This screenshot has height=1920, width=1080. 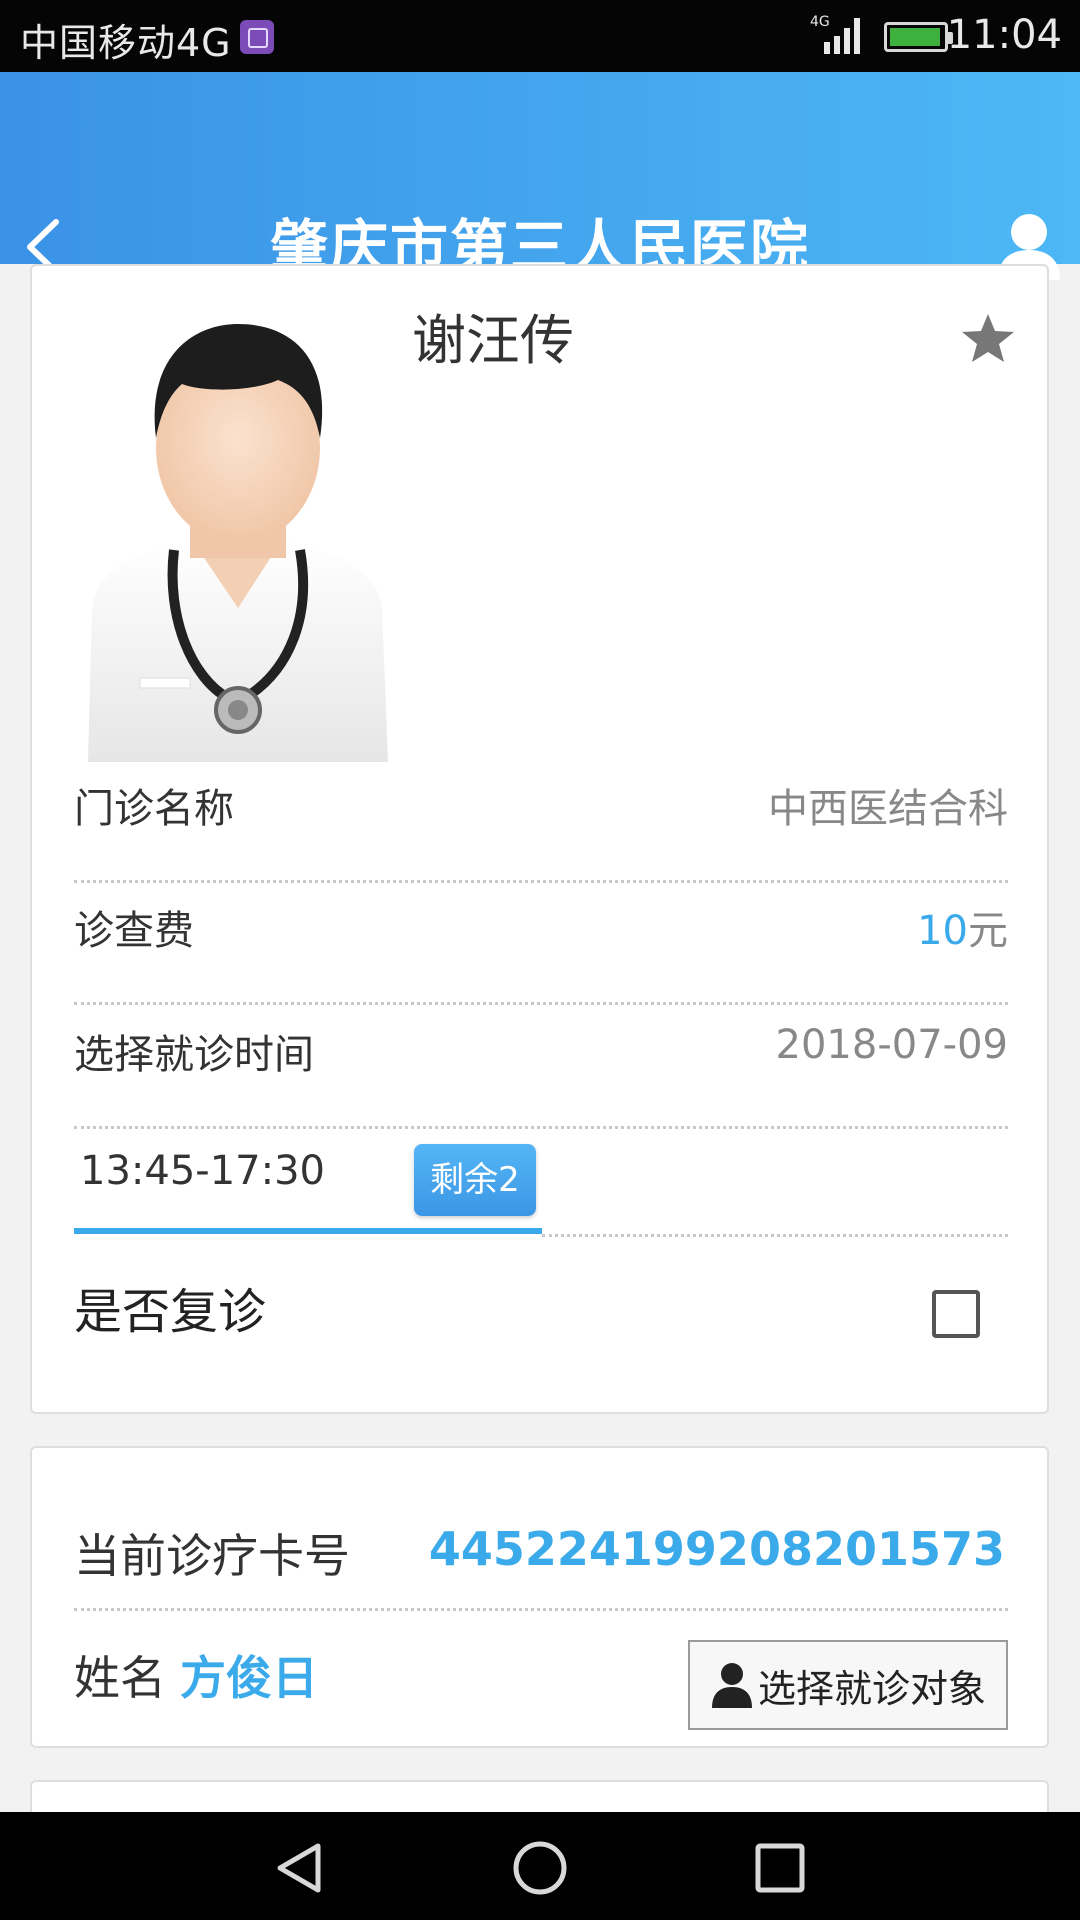 I want to click on card-number-label: 当前诊疗卡号, so click(x=212, y=1556).